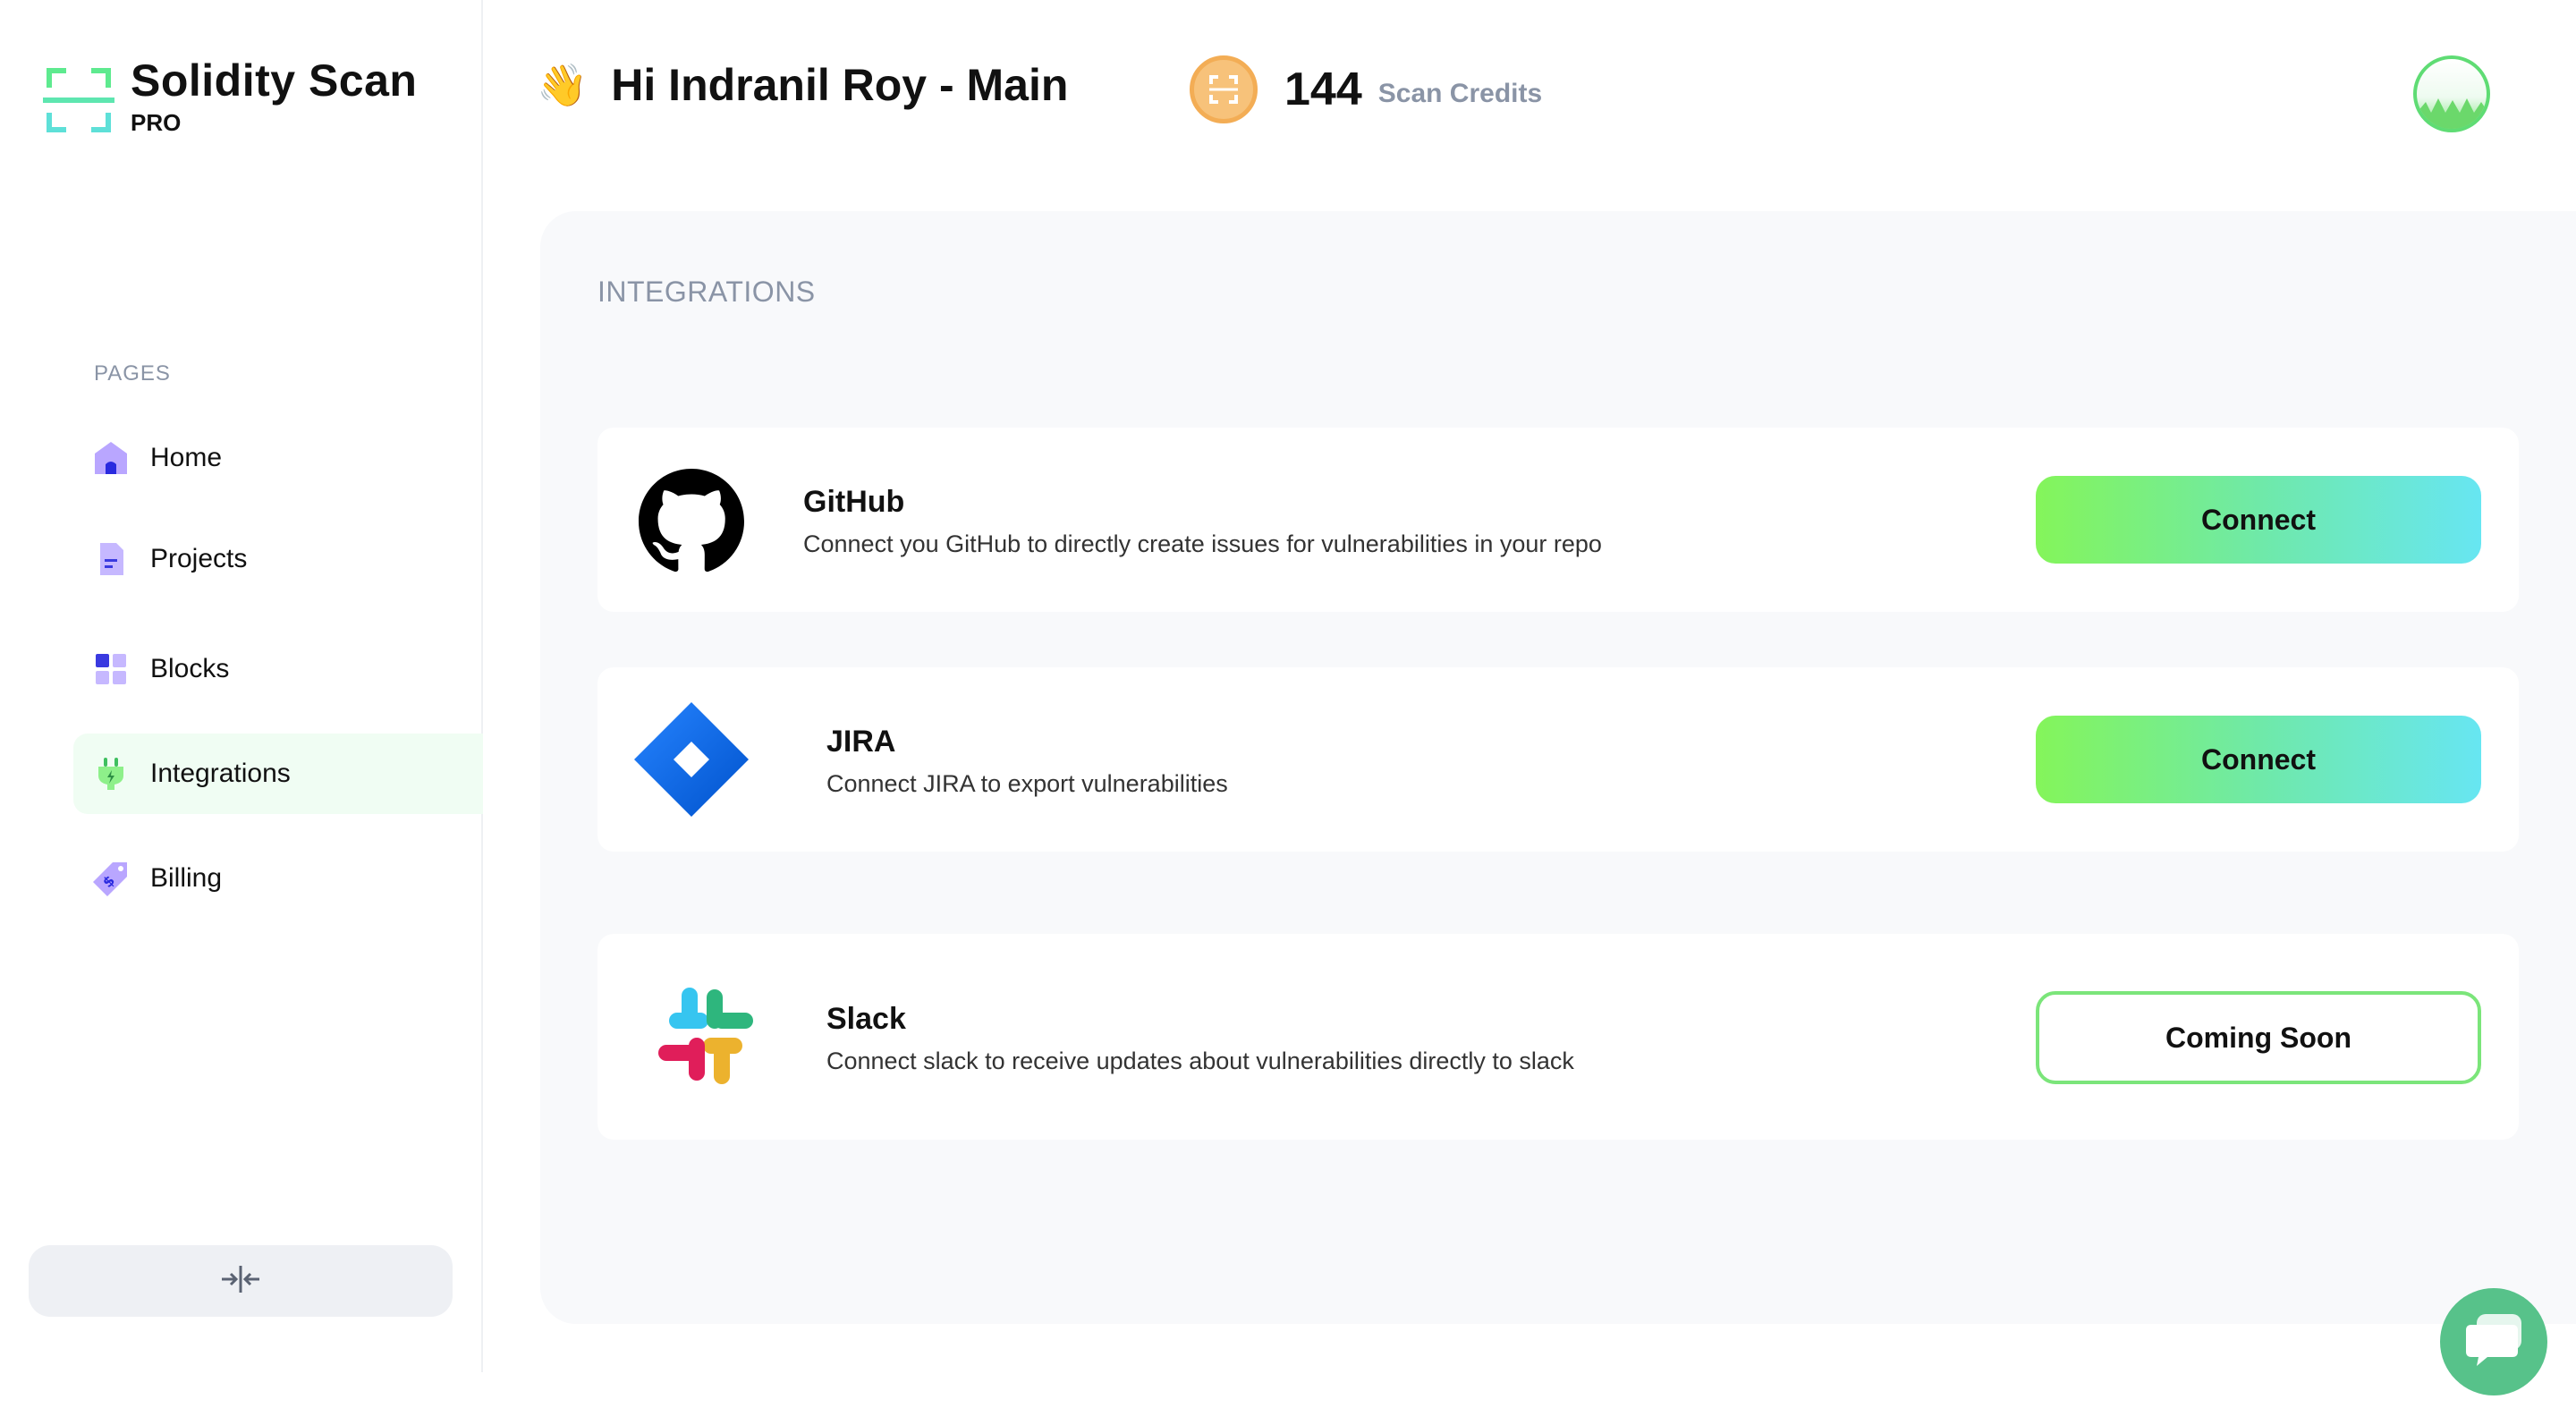 Image resolution: width=2576 pixels, height=1408 pixels. What do you see at coordinates (132, 373) in the screenshot?
I see `pages-section-label: PAGES` at bounding box center [132, 373].